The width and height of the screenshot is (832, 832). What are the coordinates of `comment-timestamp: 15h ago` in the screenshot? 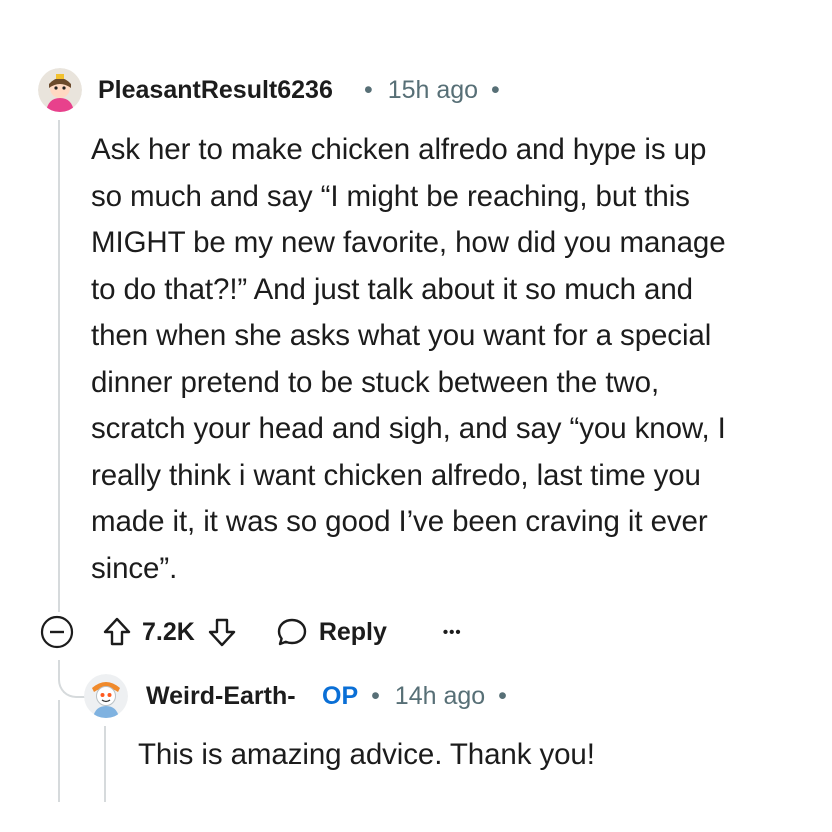 It's located at (433, 90).